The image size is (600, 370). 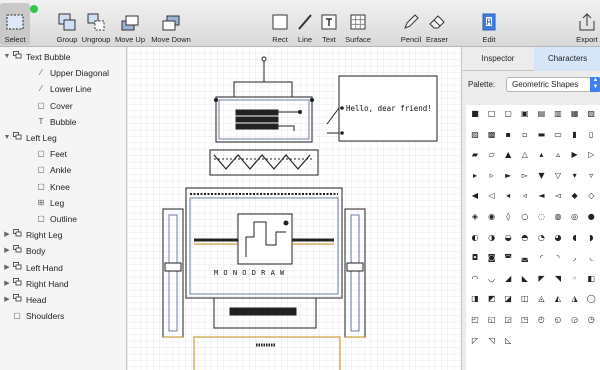 What do you see at coordinates (498, 59) in the screenshot?
I see `tab-inspector: Inspector` at bounding box center [498, 59].